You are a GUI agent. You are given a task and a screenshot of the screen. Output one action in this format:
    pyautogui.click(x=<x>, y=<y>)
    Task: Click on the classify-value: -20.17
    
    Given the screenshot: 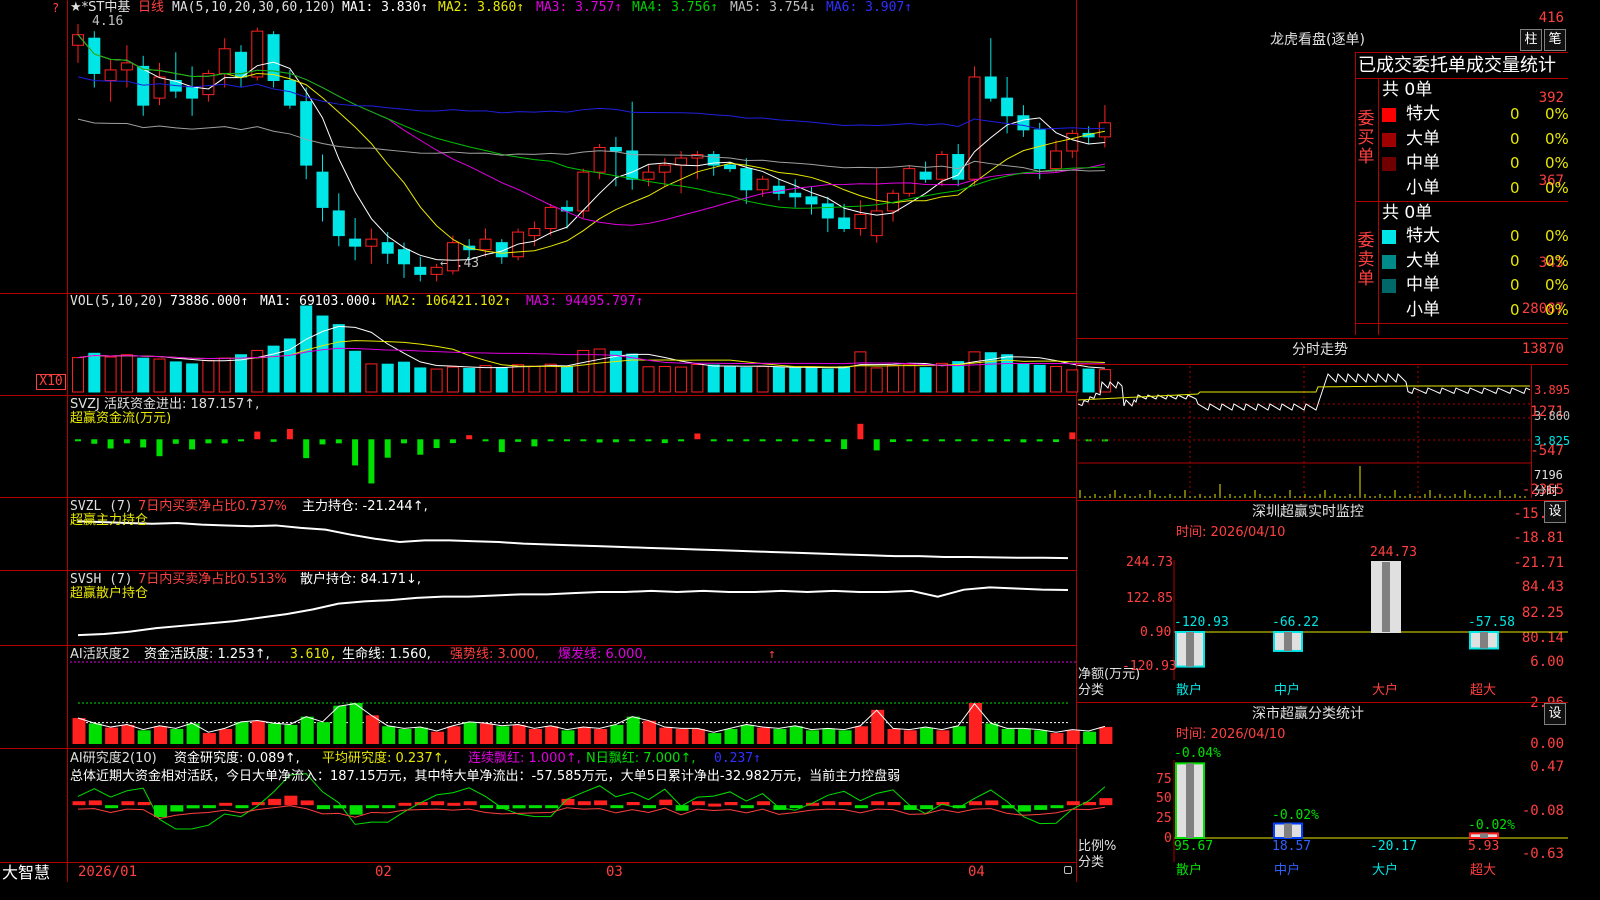 What is the action you would take?
    pyautogui.click(x=1393, y=846)
    